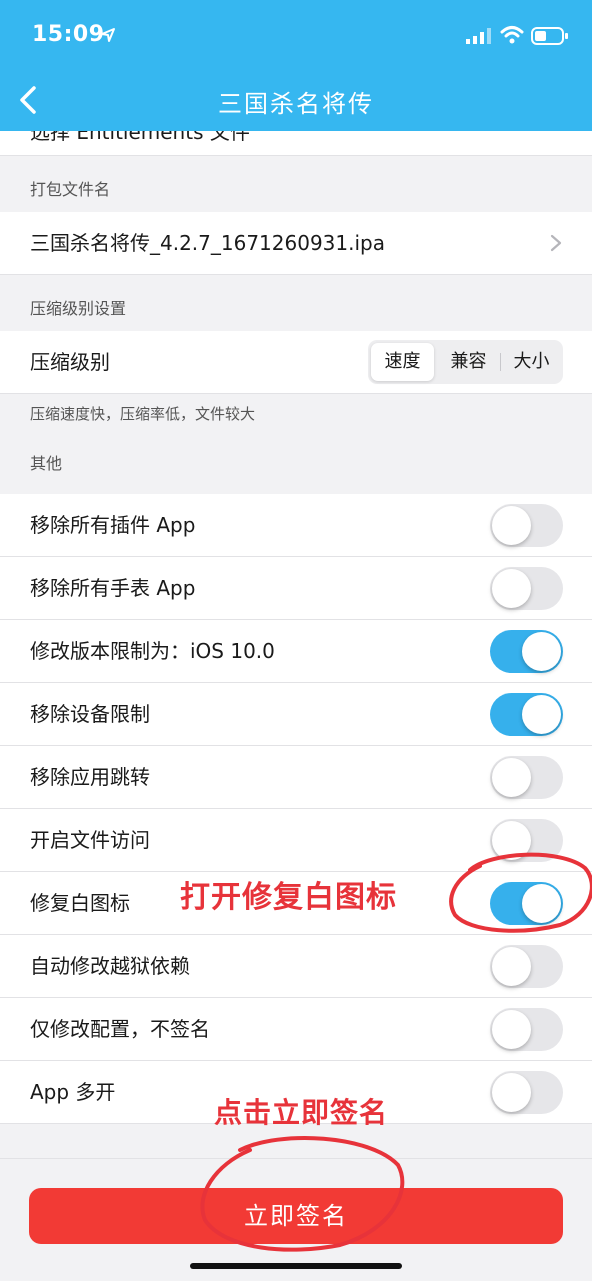  Describe the element at coordinates (288, 897) in the screenshot. I see `annotation-fix-icon: 打开修复白图标` at that location.